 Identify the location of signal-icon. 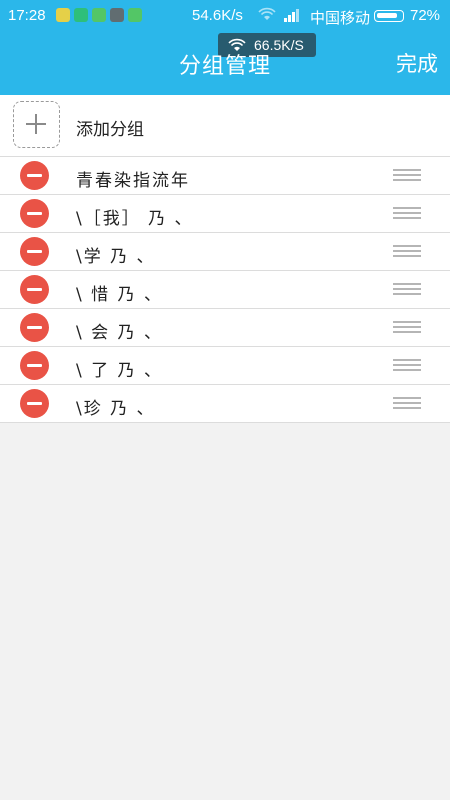
(291, 15).